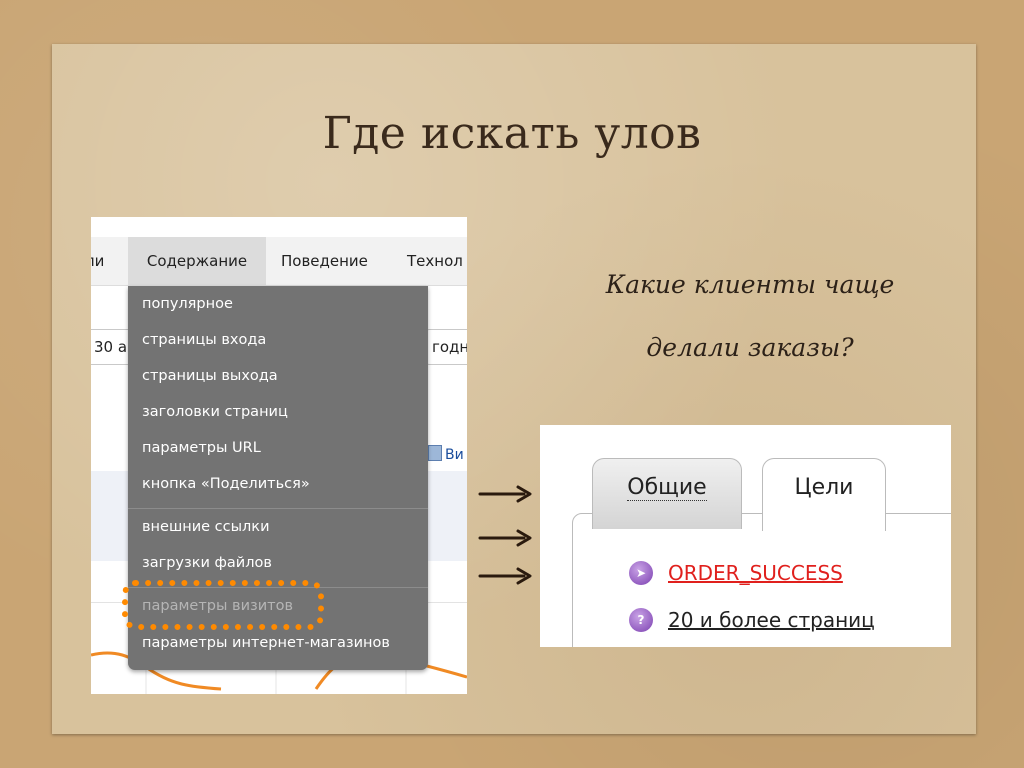 This screenshot has width=1024, height=768. Describe the element at coordinates (187, 304) in the screenshot. I see `menu-item-popular: популярное` at that location.